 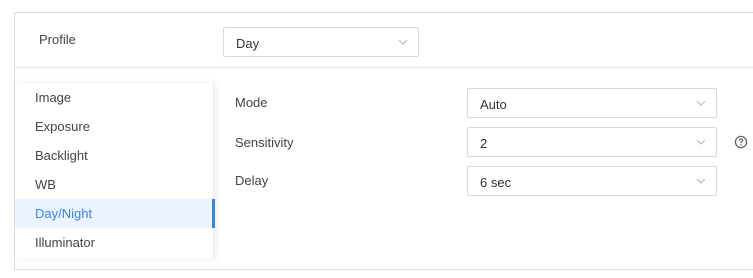 I want to click on delay-label: Delay, so click(x=252, y=180).